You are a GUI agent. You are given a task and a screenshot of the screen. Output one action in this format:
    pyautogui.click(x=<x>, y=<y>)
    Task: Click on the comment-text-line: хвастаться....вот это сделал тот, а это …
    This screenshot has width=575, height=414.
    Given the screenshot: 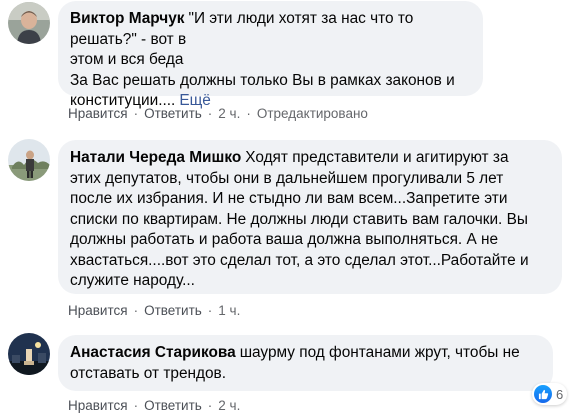 What is the action you would take?
    pyautogui.click(x=299, y=260)
    